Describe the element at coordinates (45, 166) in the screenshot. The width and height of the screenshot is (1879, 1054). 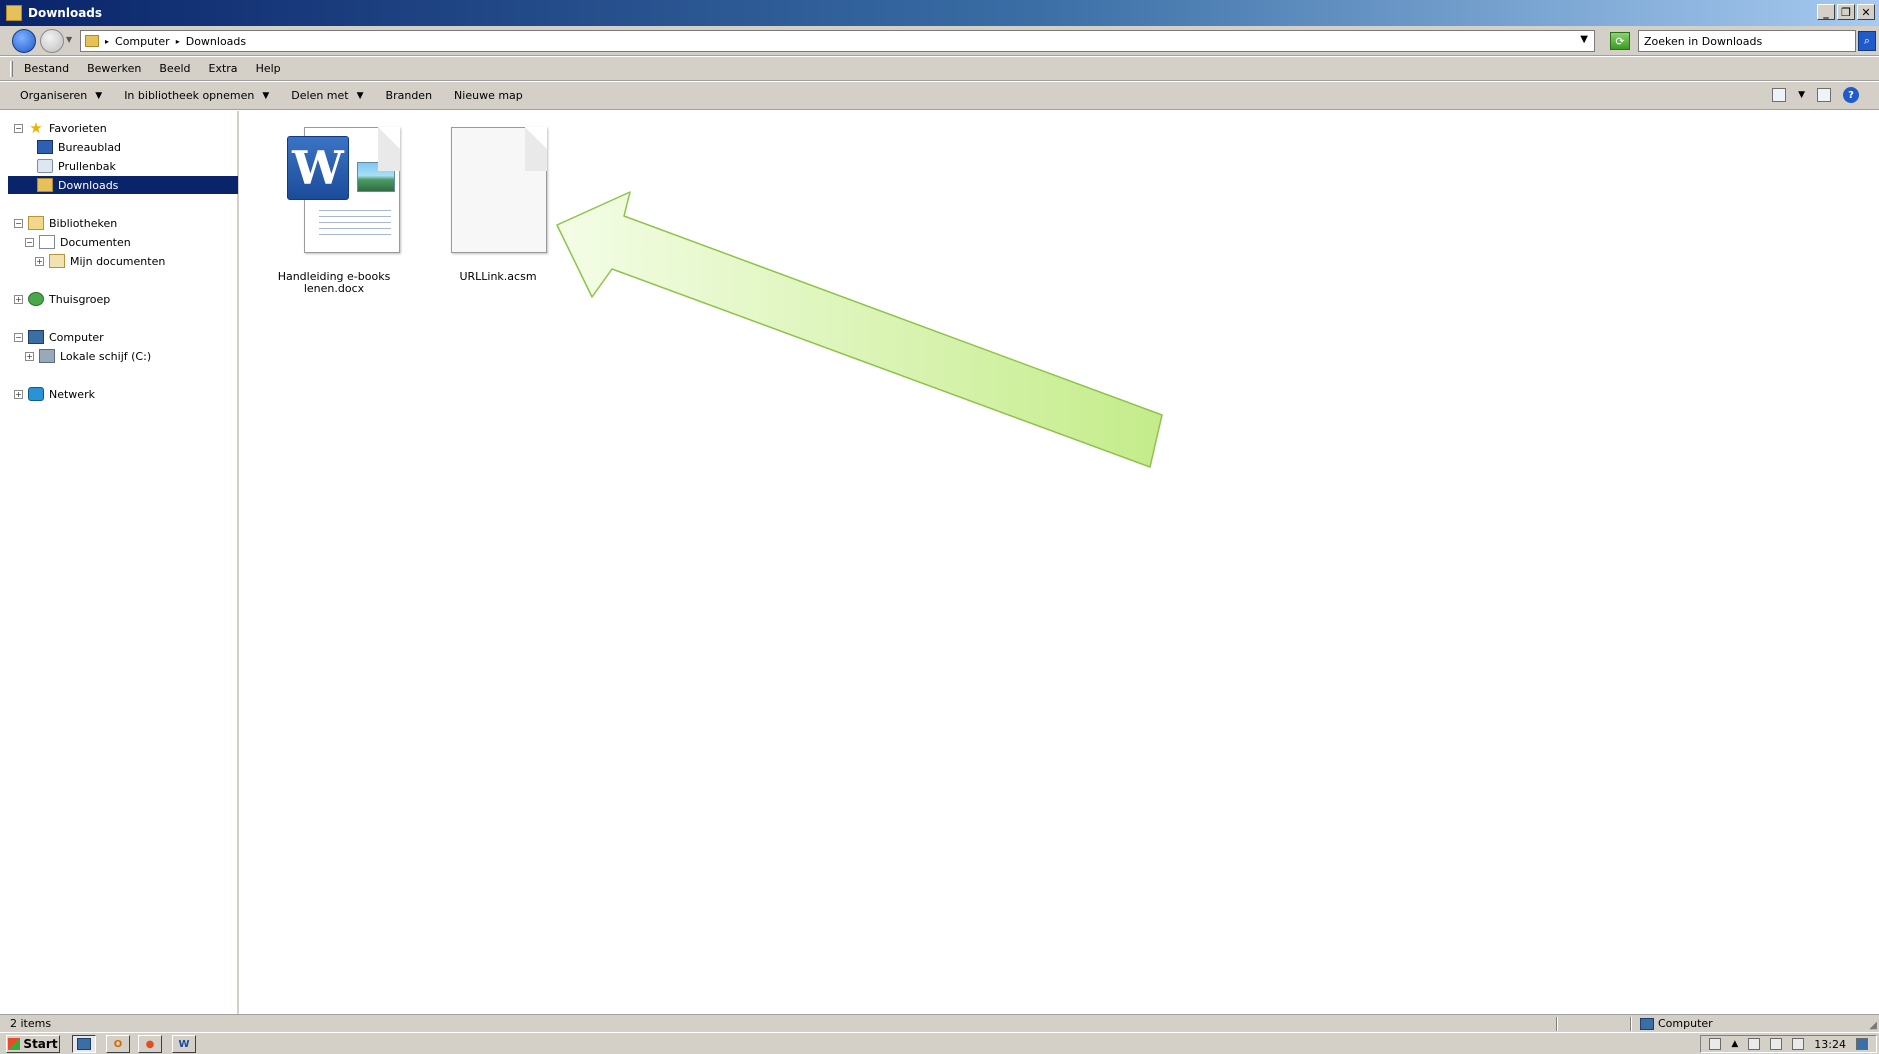
I see `recycle-bin-icon` at that location.